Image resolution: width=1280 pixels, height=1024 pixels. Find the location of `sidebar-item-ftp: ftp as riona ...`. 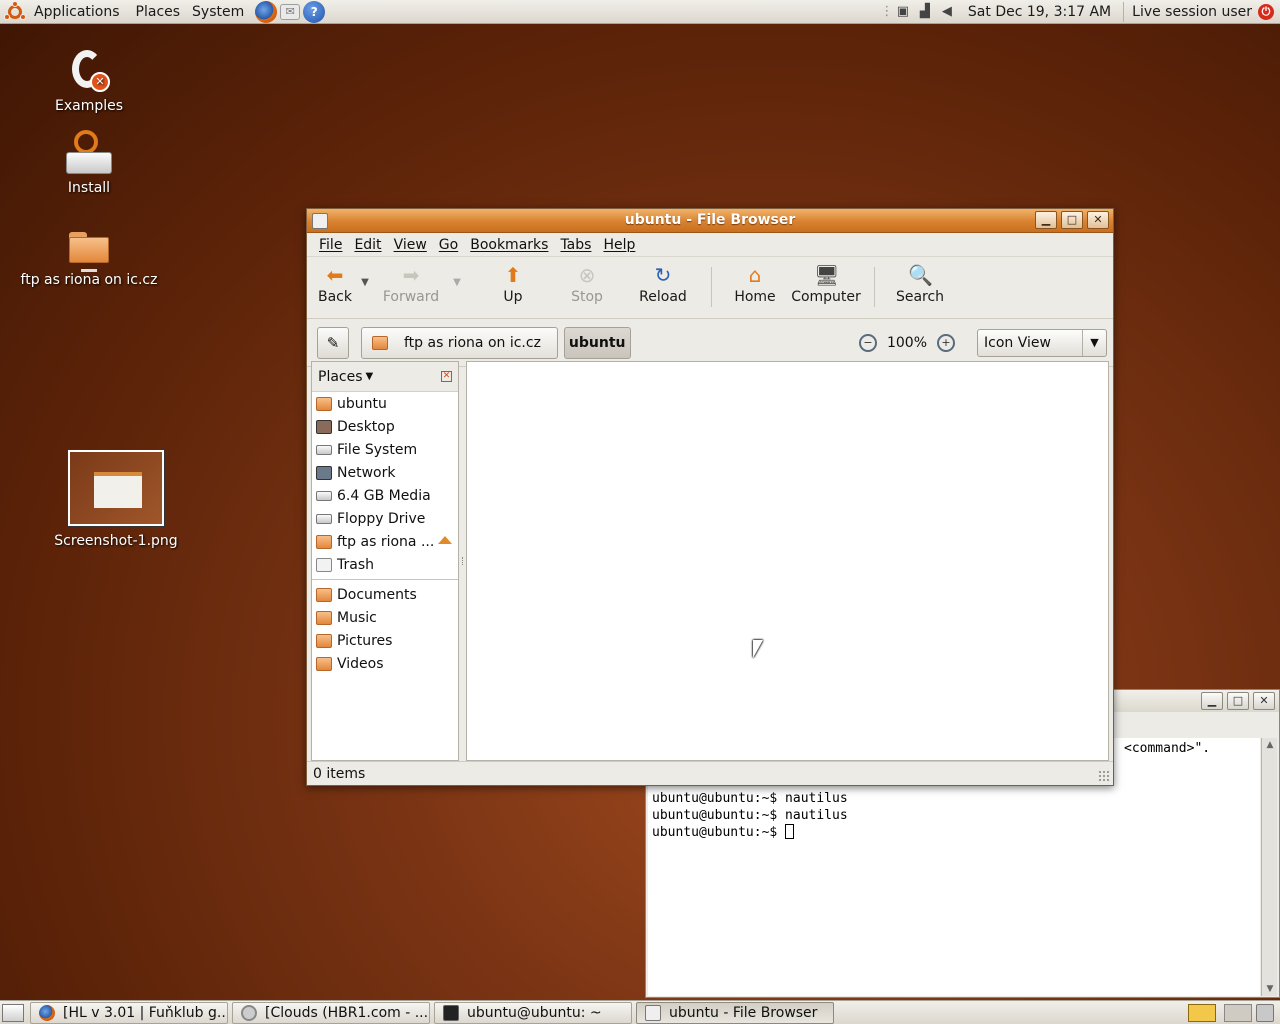

sidebar-item-ftp: ftp as riona ... is located at coordinates (385, 541).